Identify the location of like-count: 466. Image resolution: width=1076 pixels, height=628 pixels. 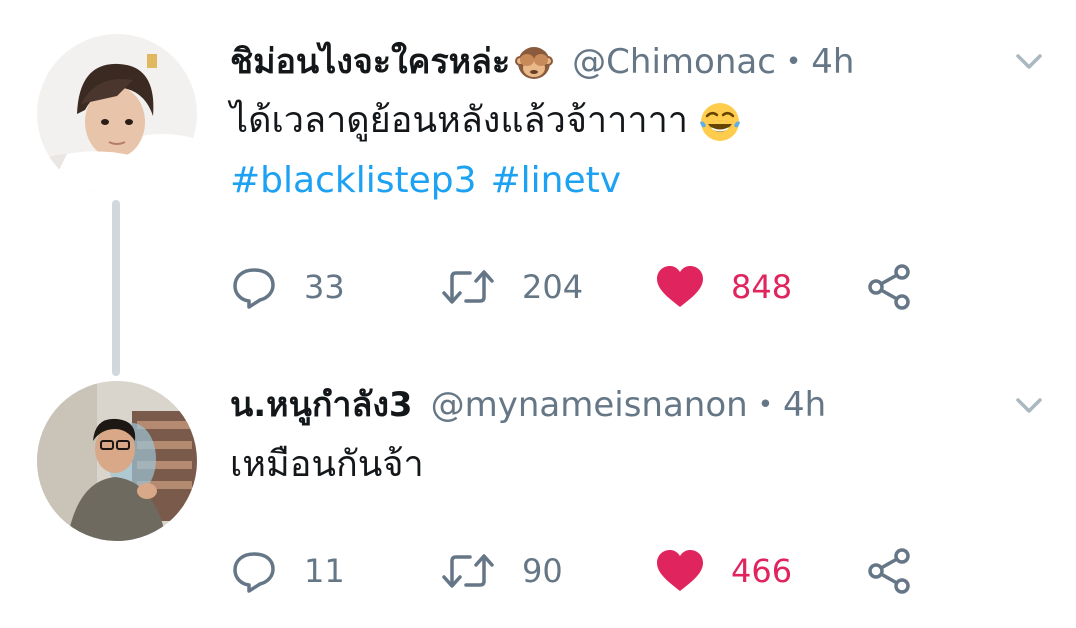
(762, 571).